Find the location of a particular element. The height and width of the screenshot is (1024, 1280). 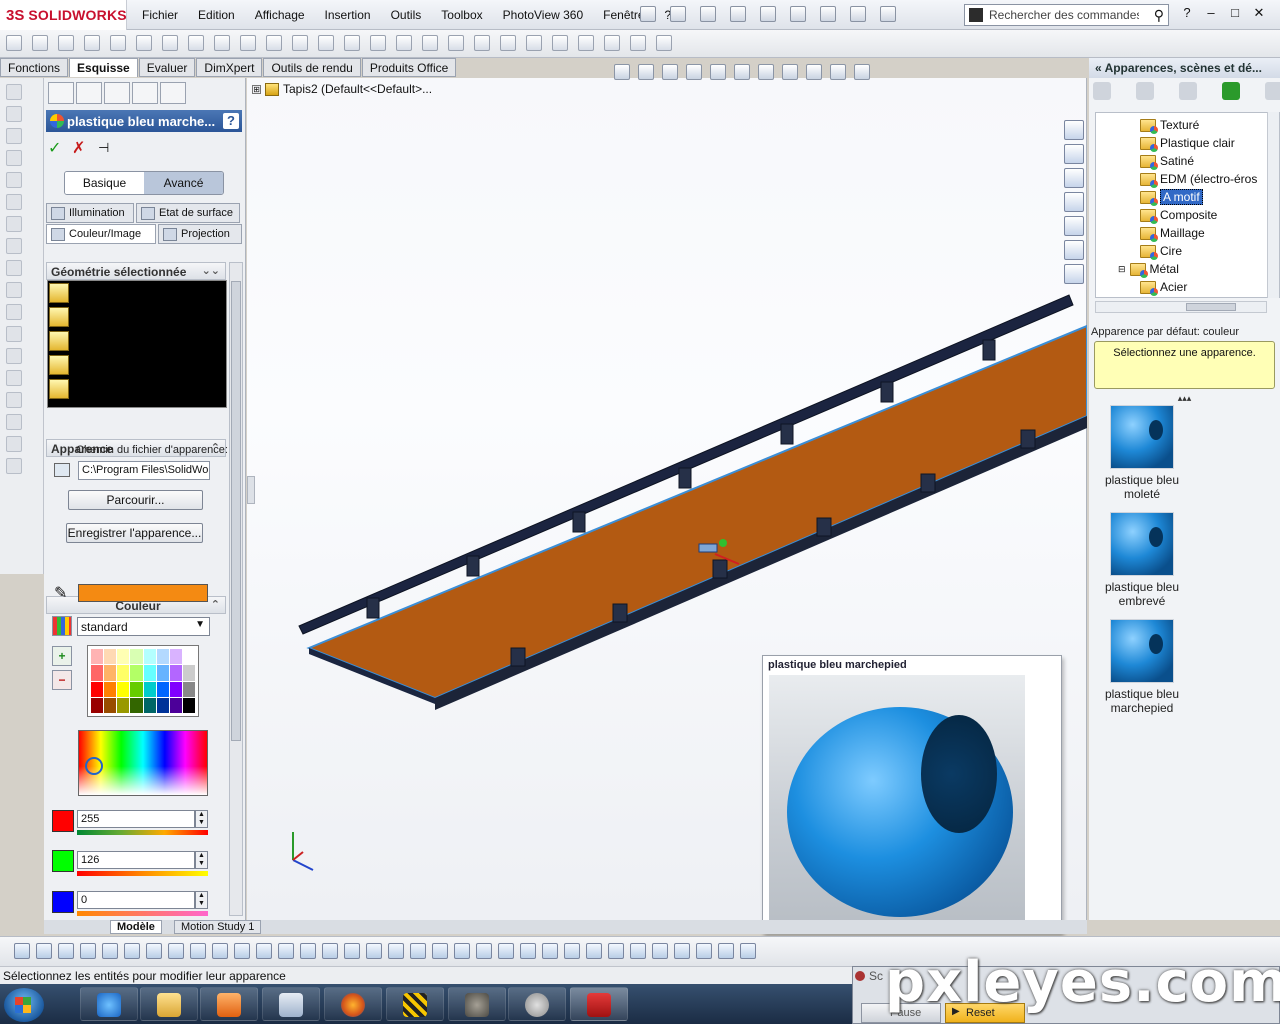

body-filter-icon is located at coordinates (59, 341).